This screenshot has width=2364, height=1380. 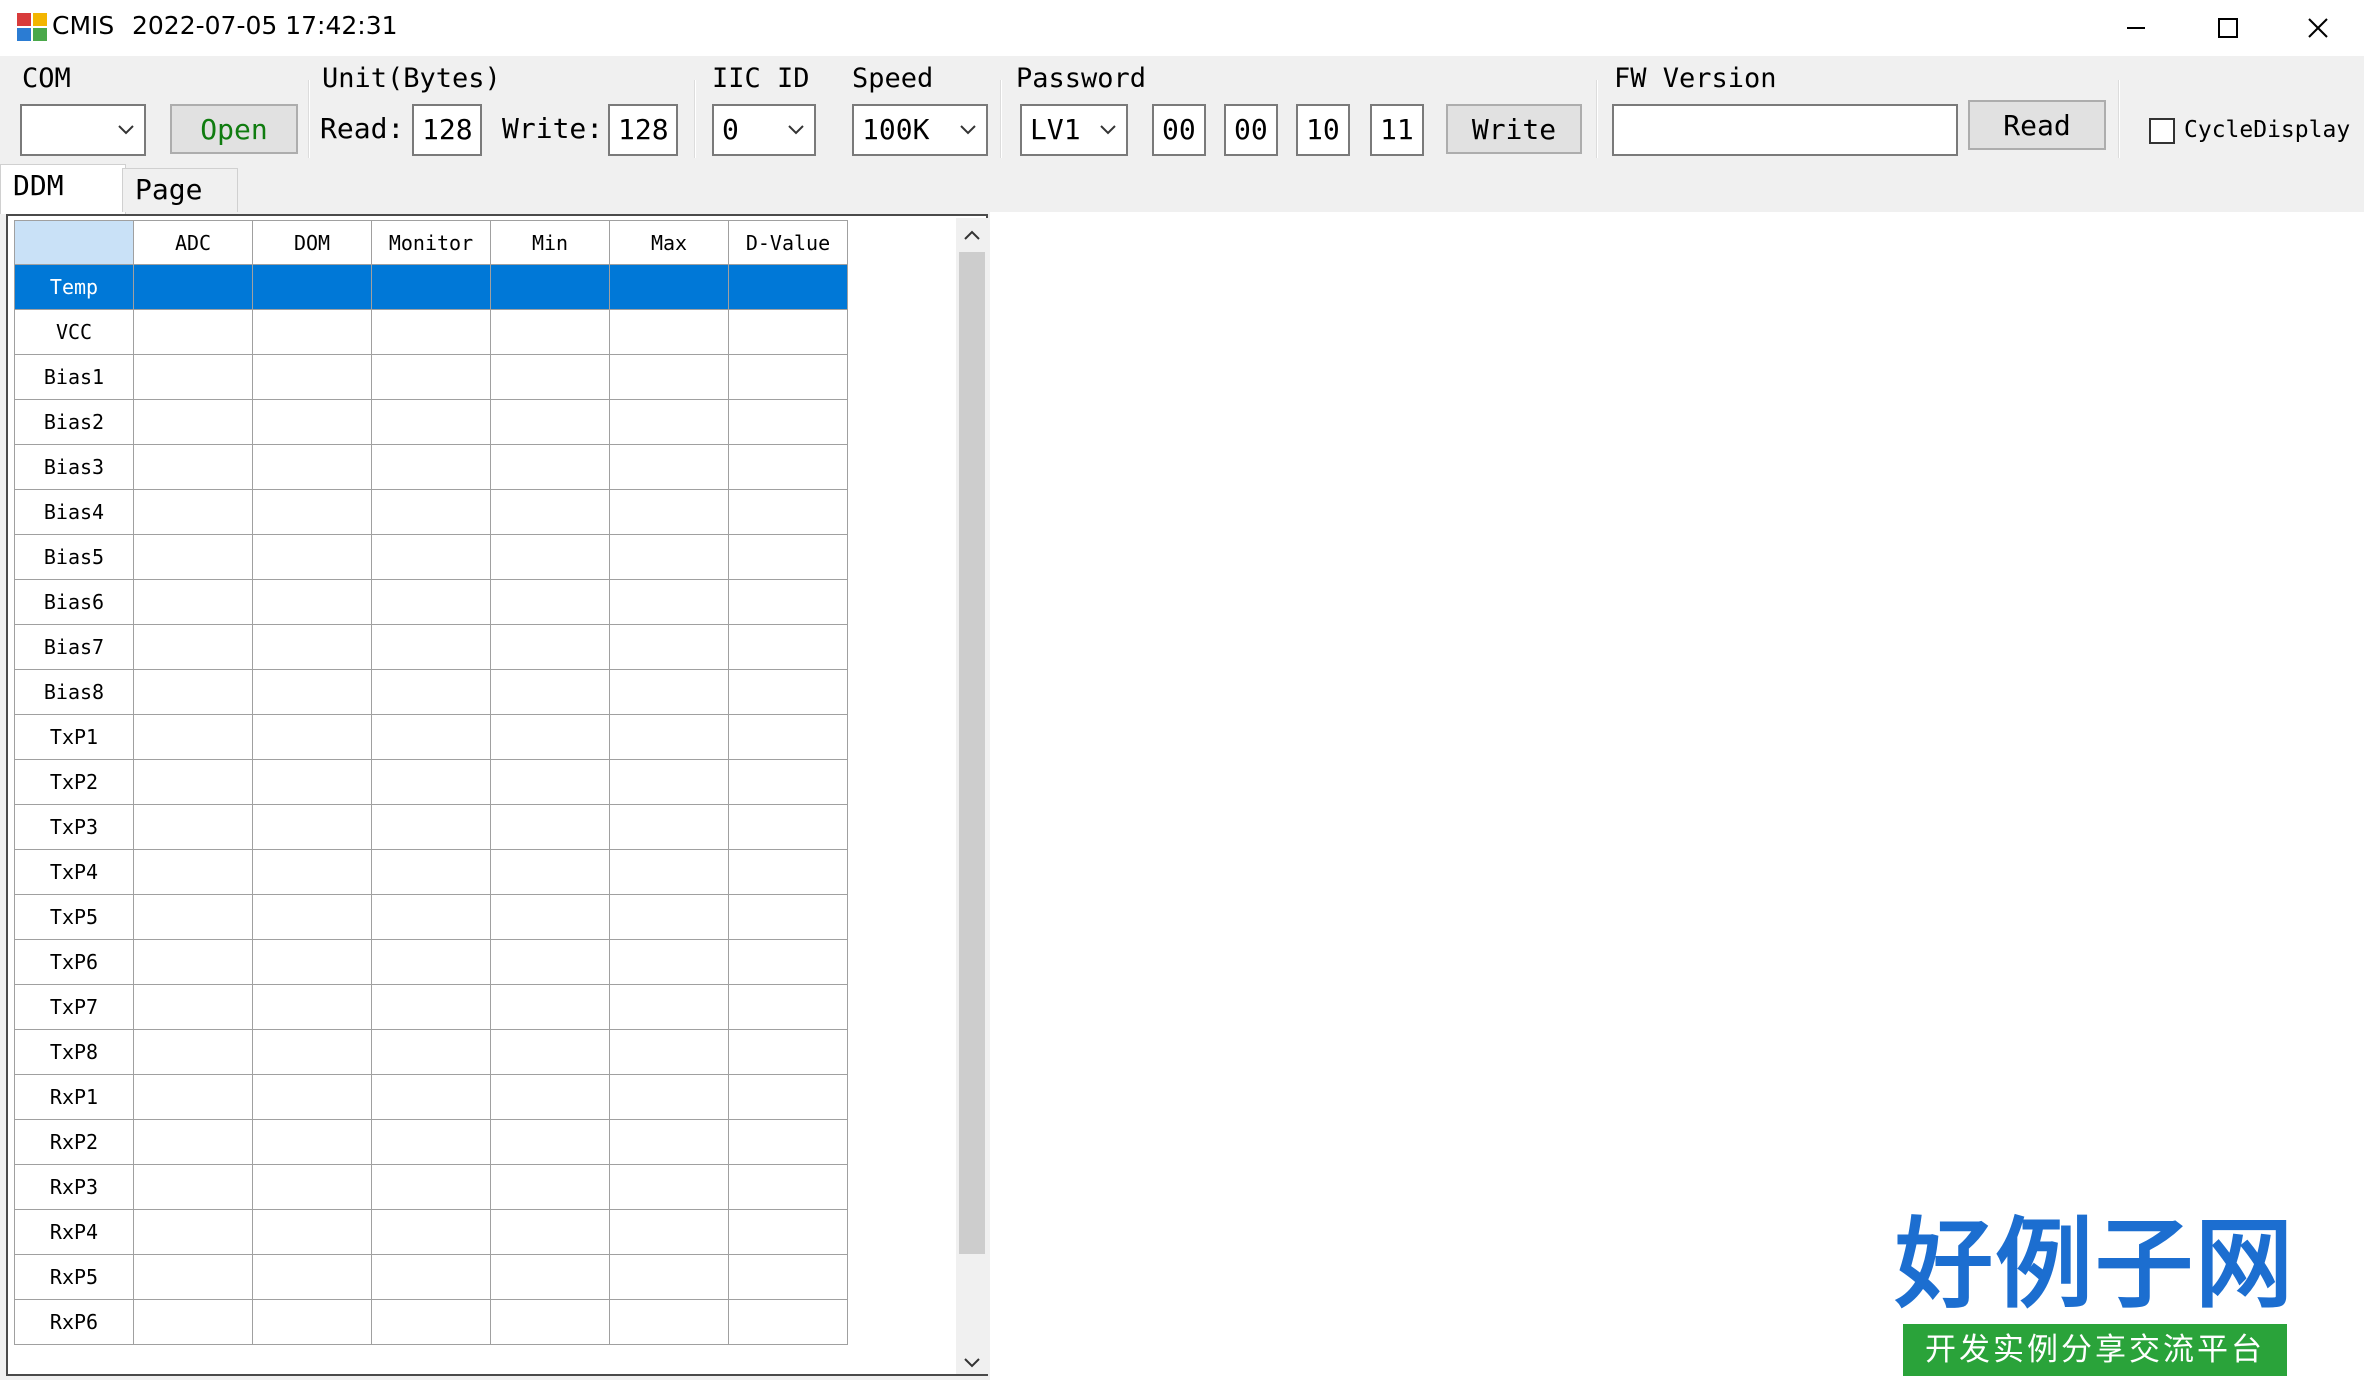 I want to click on table-row: Bias7, so click(x=431, y=647).